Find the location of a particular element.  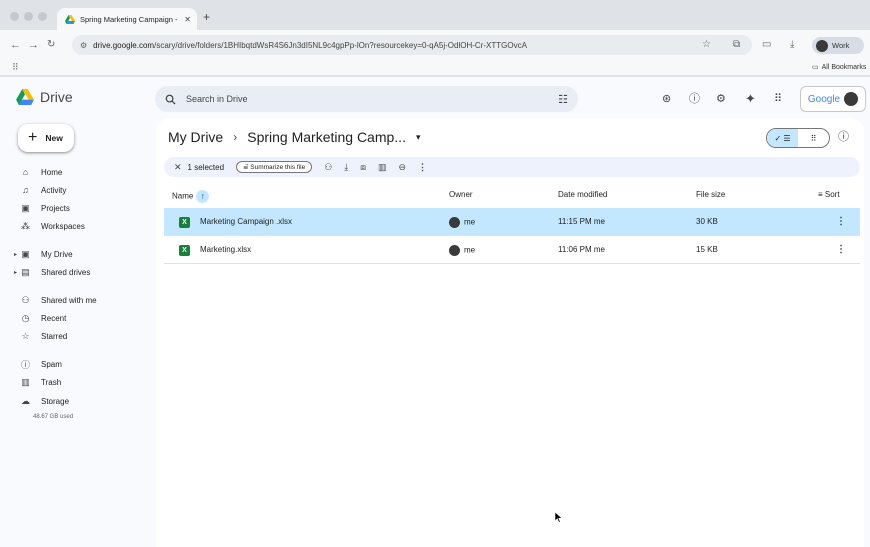

sidebar-item-my-drive: ▸ ▣ My Drive is located at coordinates (82, 254).